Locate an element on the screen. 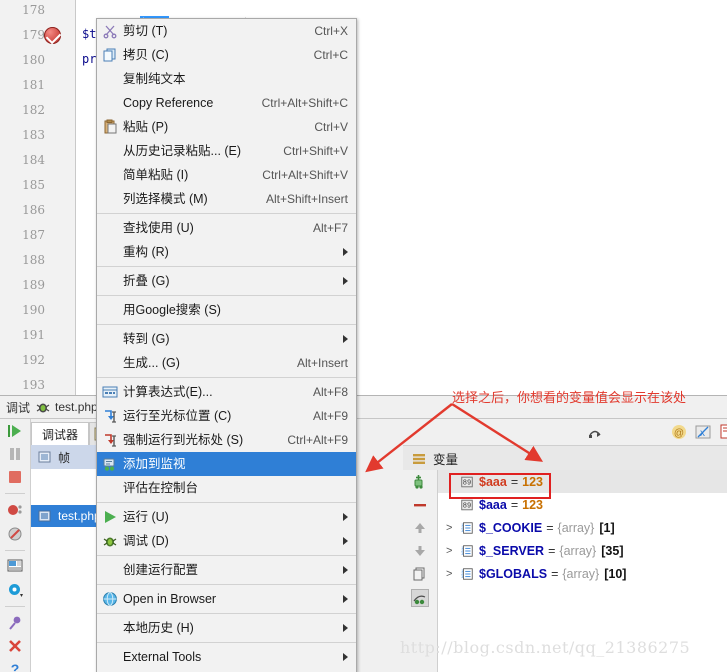  menu-item-4: 粘贴 (P) Ctrl+V is located at coordinates (226, 127).